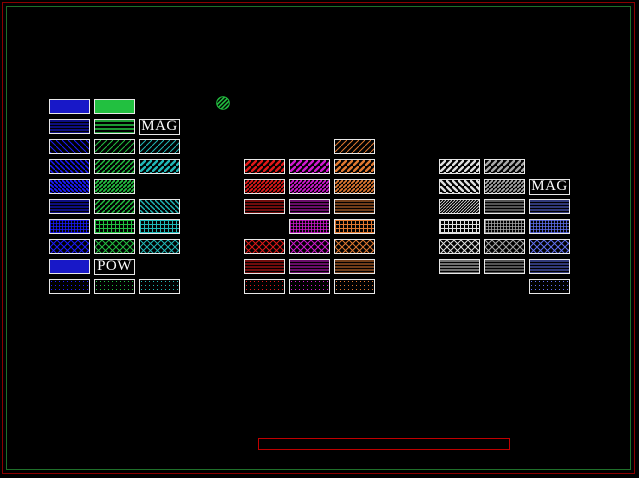  I want to click on mag-label-2: MAG, so click(549, 187).